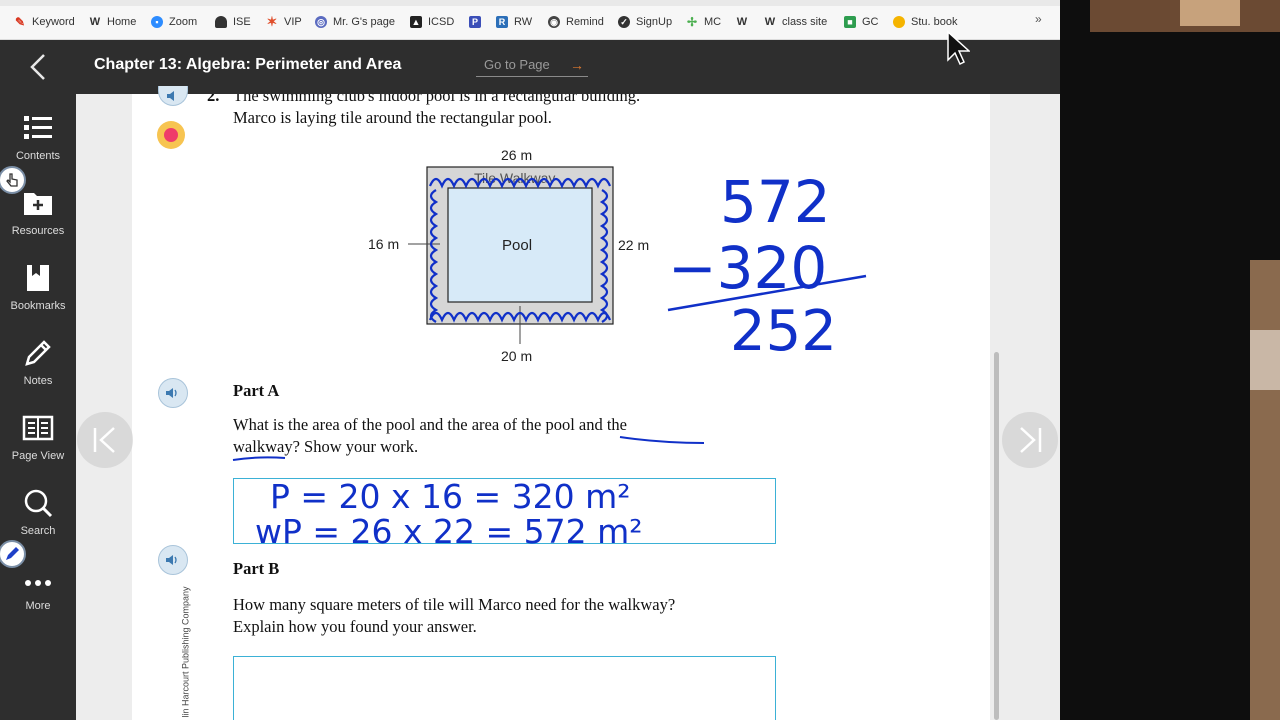 Image resolution: width=1280 pixels, height=720 pixels. Describe the element at coordinates (221, 22) in the screenshot. I see `hat-icon` at that location.